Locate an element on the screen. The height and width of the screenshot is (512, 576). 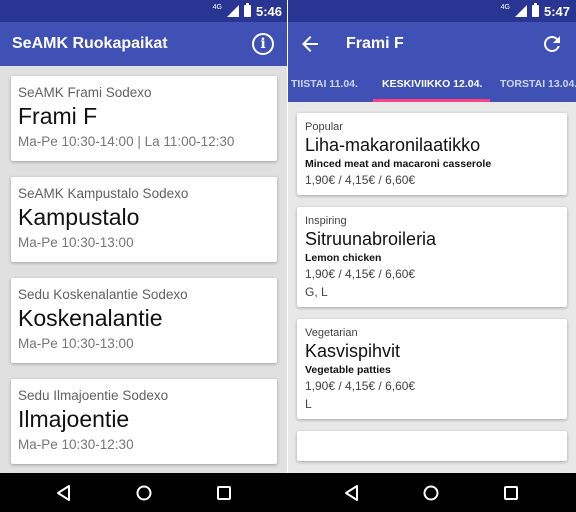
active-tab-indicator is located at coordinates (431, 100).